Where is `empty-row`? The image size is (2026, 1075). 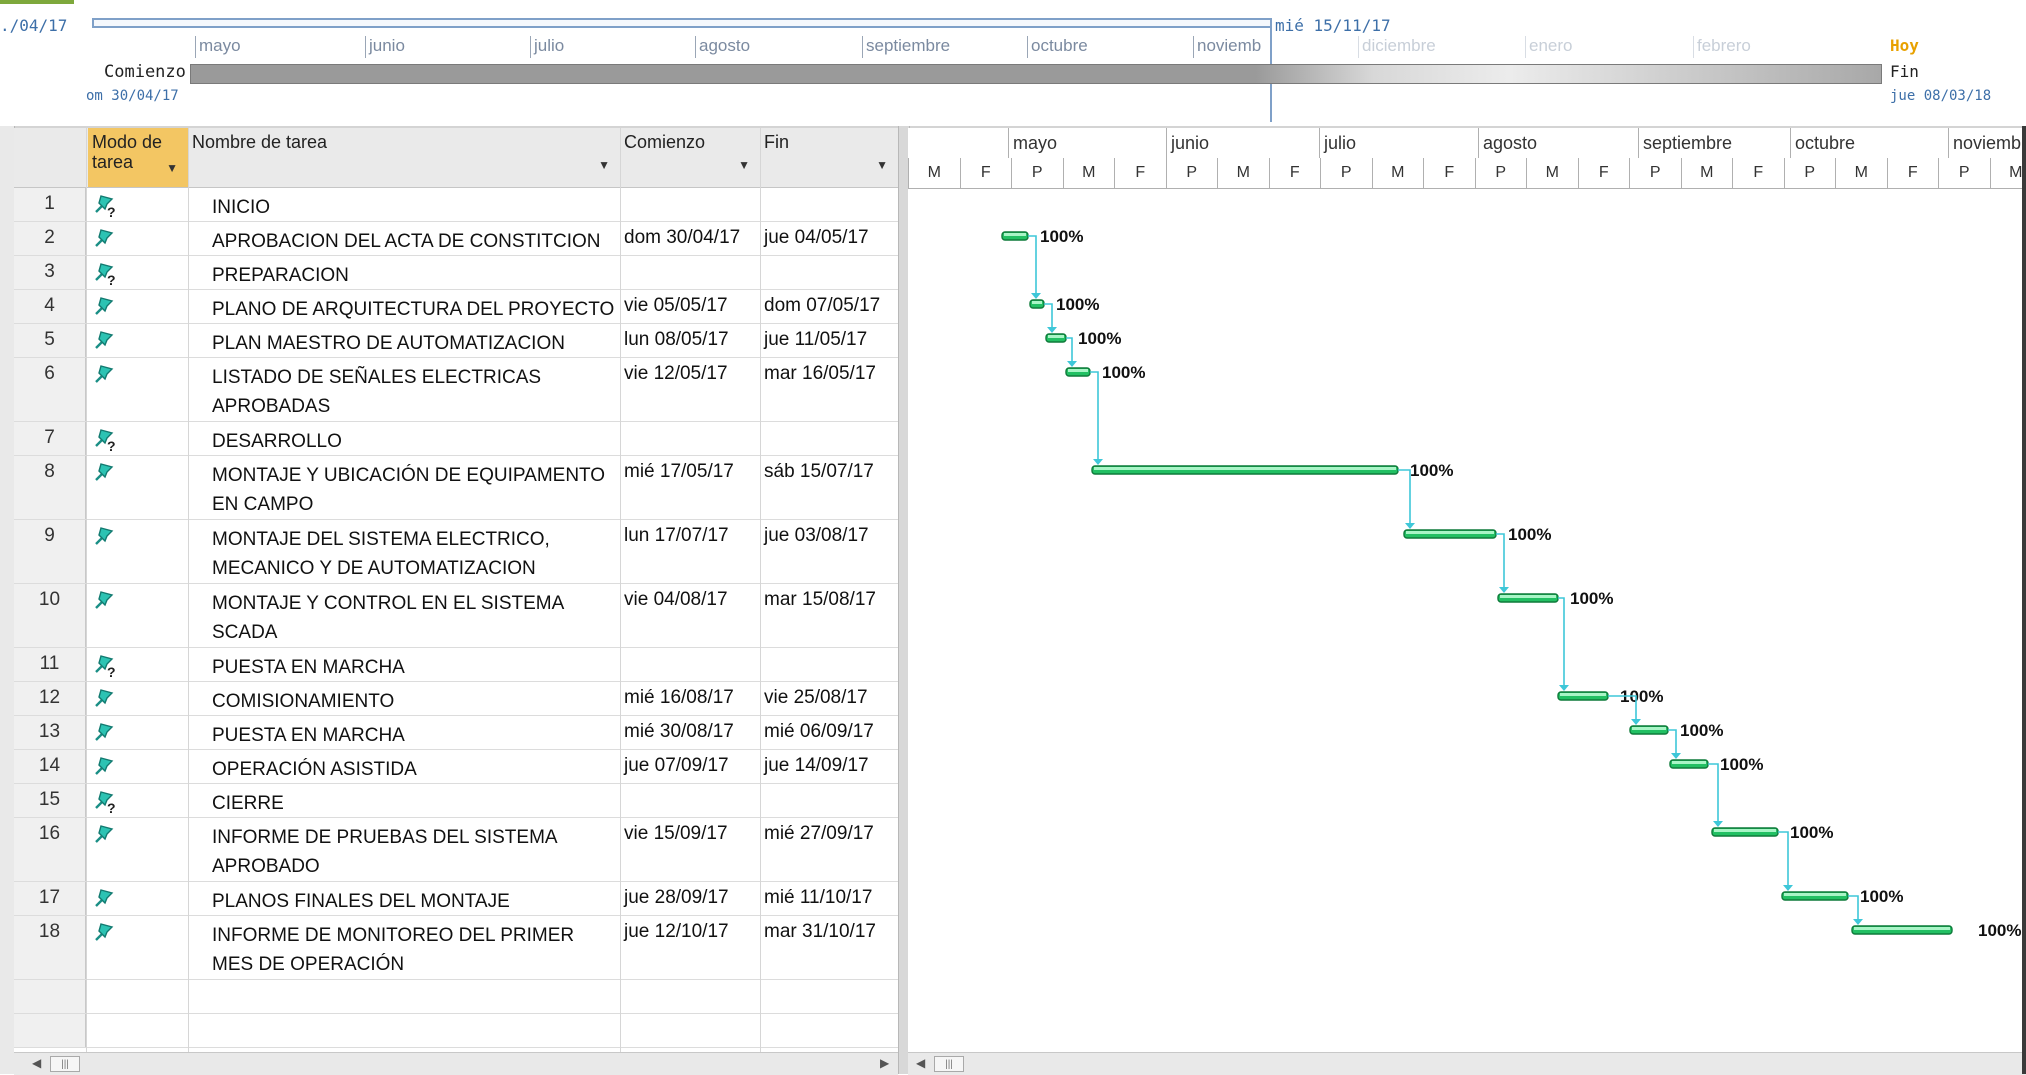 empty-row is located at coordinates (456, 1031).